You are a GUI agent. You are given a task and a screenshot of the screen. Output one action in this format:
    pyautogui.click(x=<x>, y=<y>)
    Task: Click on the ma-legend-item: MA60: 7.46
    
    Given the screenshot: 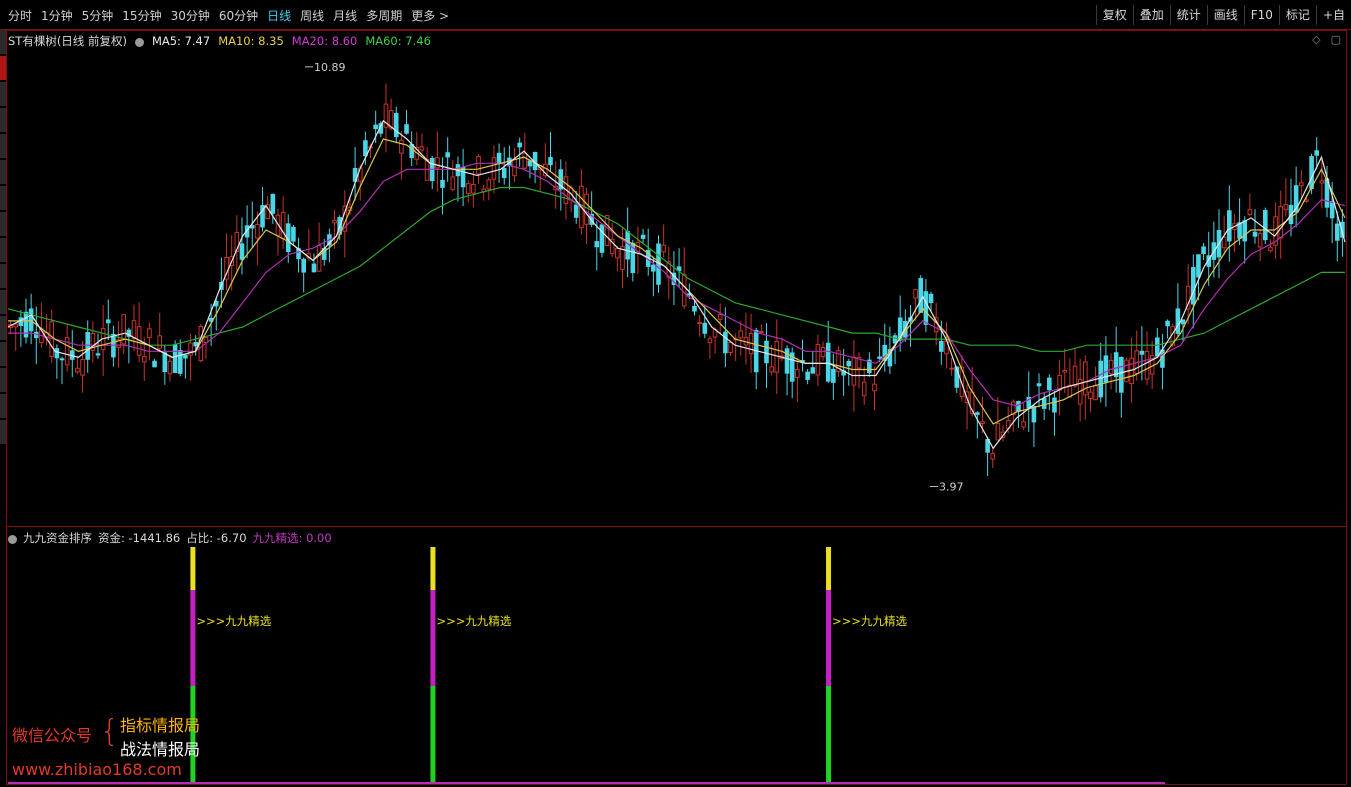 What is the action you would take?
    pyautogui.click(x=398, y=41)
    